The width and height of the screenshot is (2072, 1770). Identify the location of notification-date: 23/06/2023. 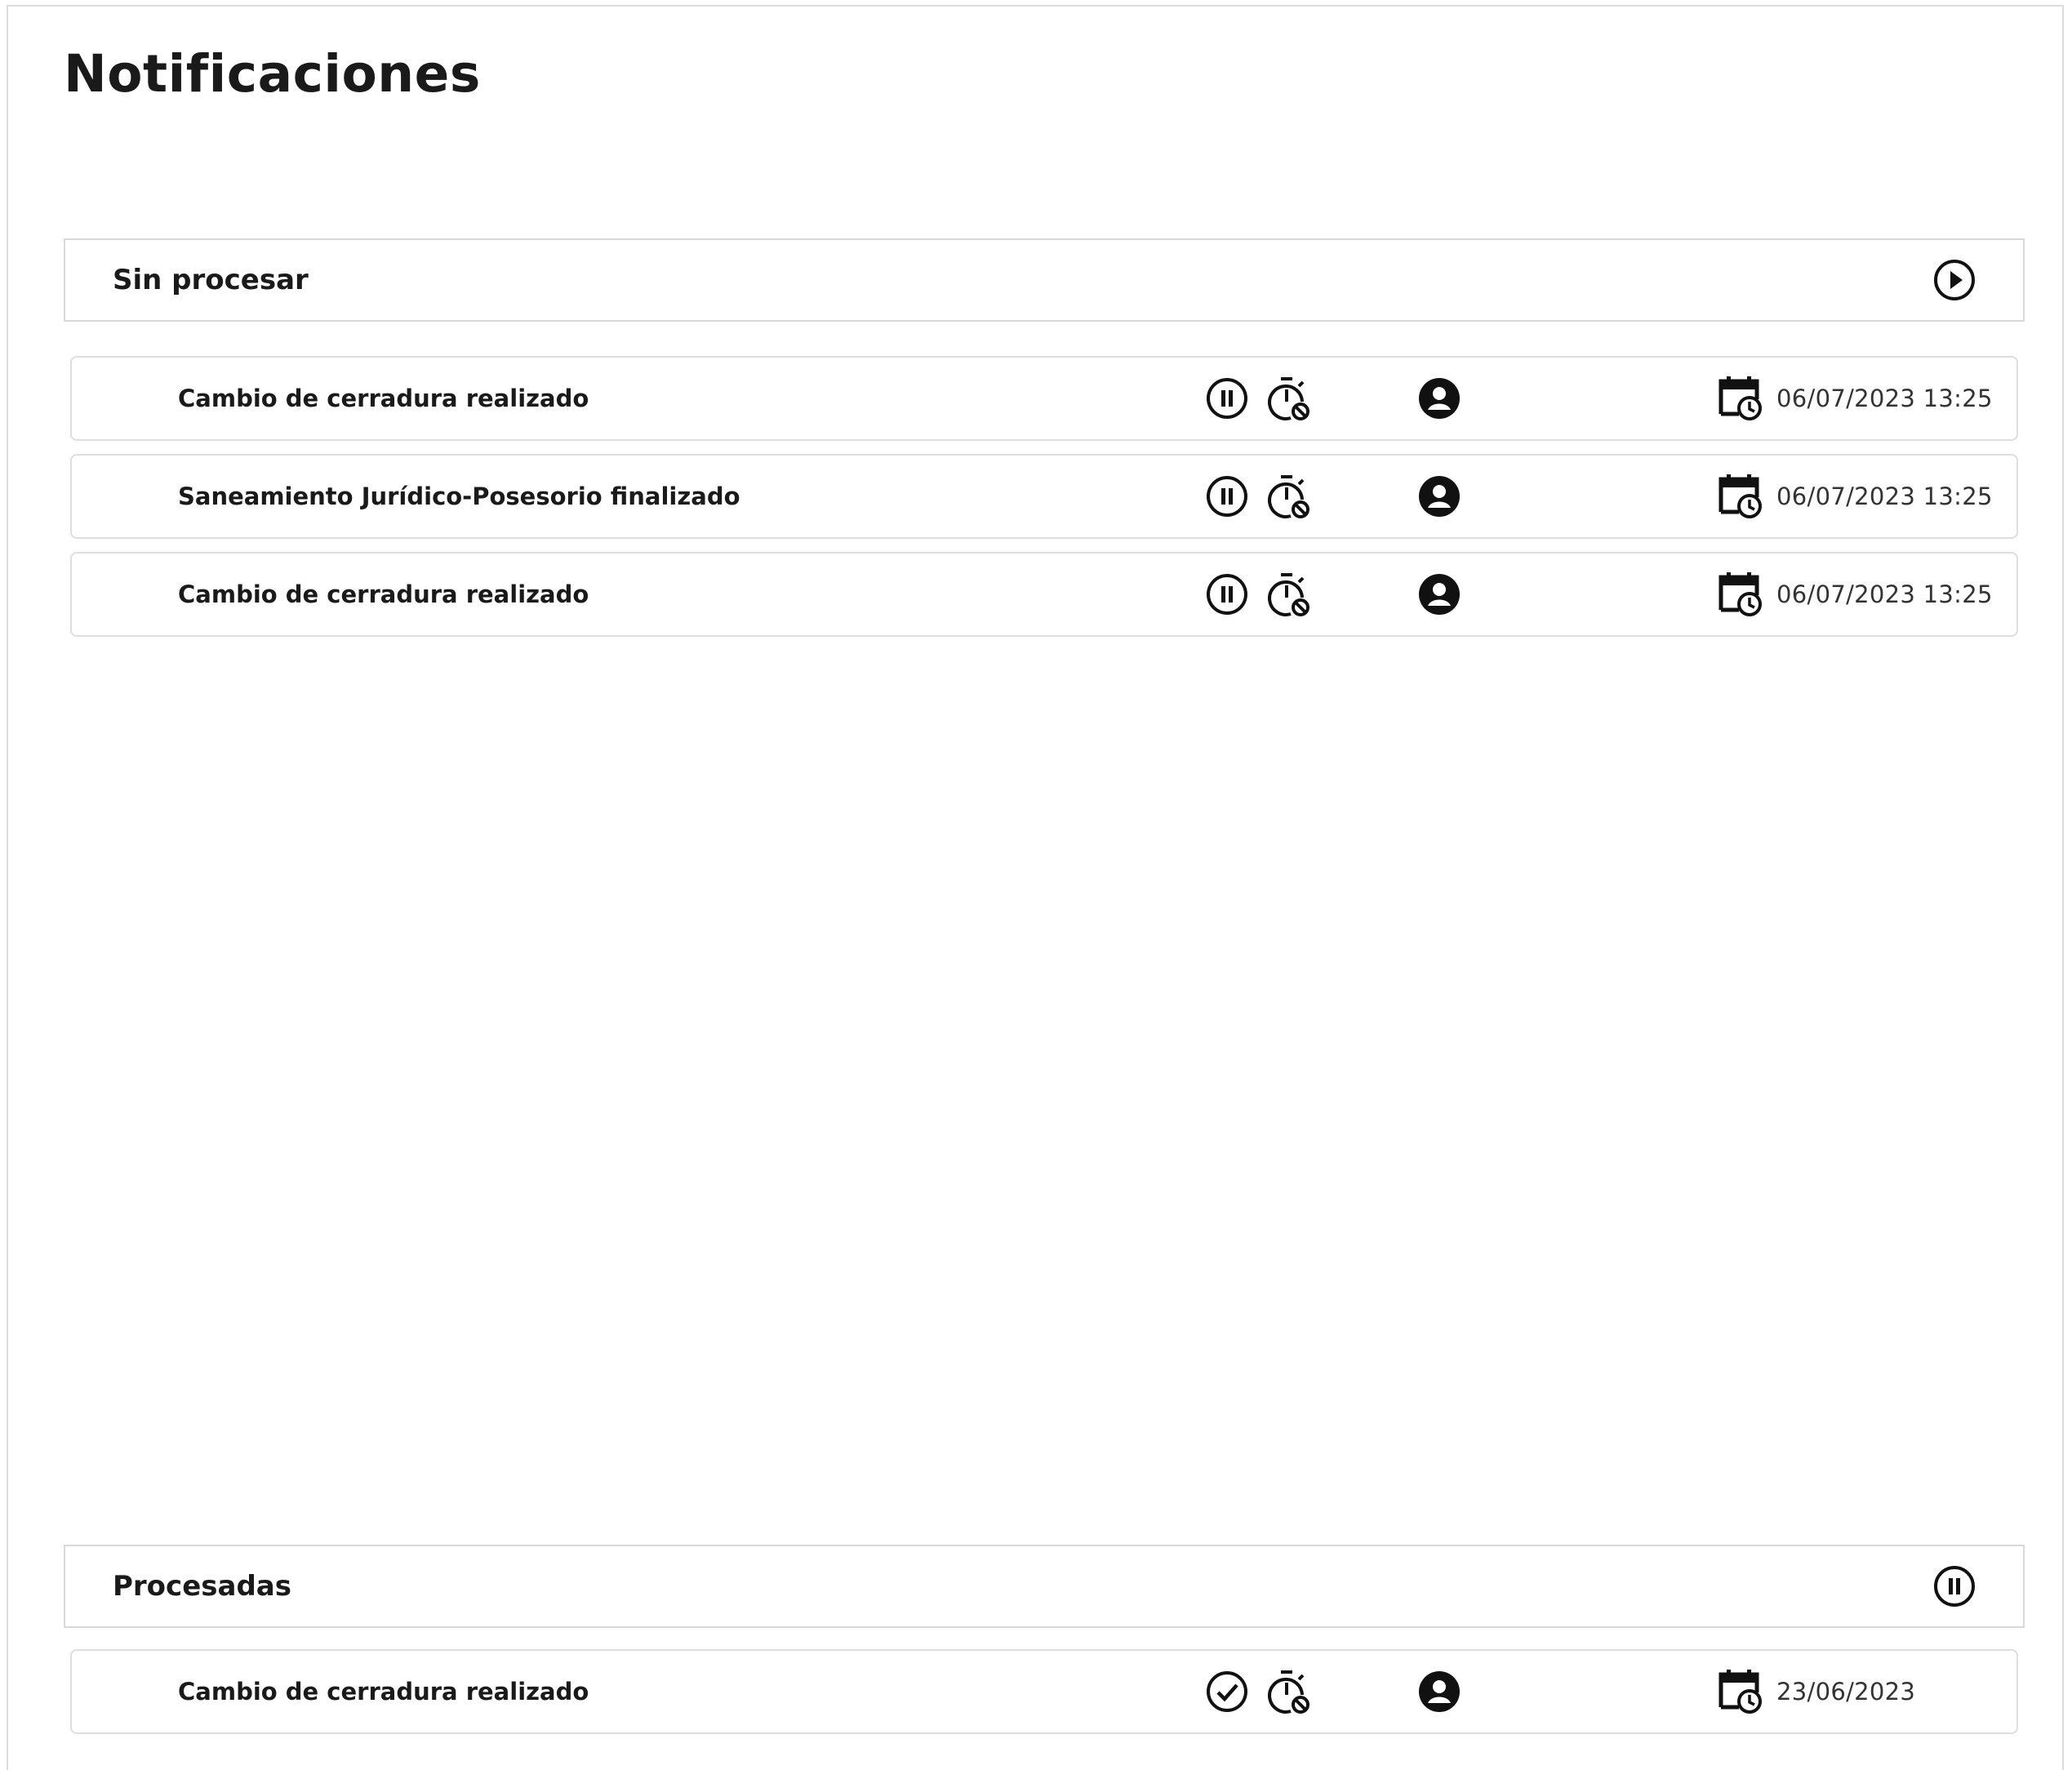
(1846, 1692).